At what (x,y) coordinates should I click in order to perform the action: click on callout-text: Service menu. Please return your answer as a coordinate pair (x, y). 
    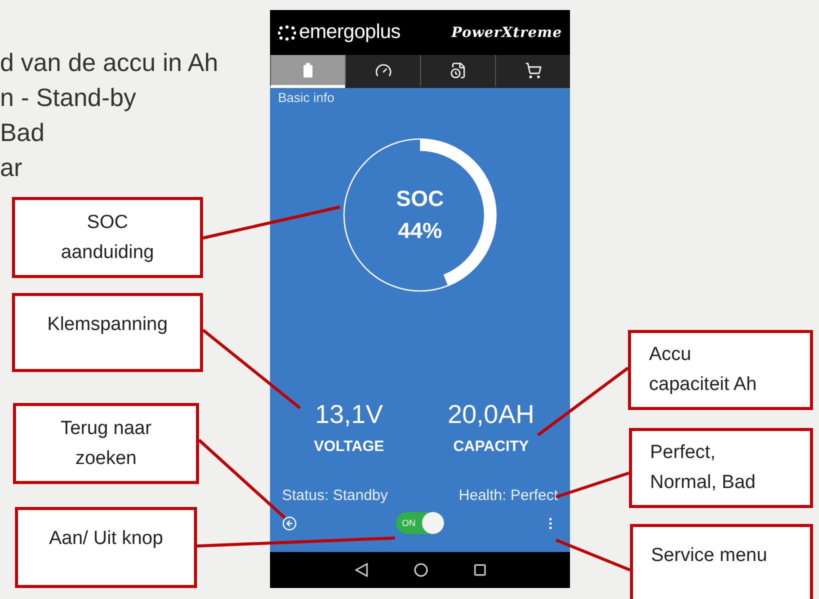
    Looking at the image, I should click on (709, 556).